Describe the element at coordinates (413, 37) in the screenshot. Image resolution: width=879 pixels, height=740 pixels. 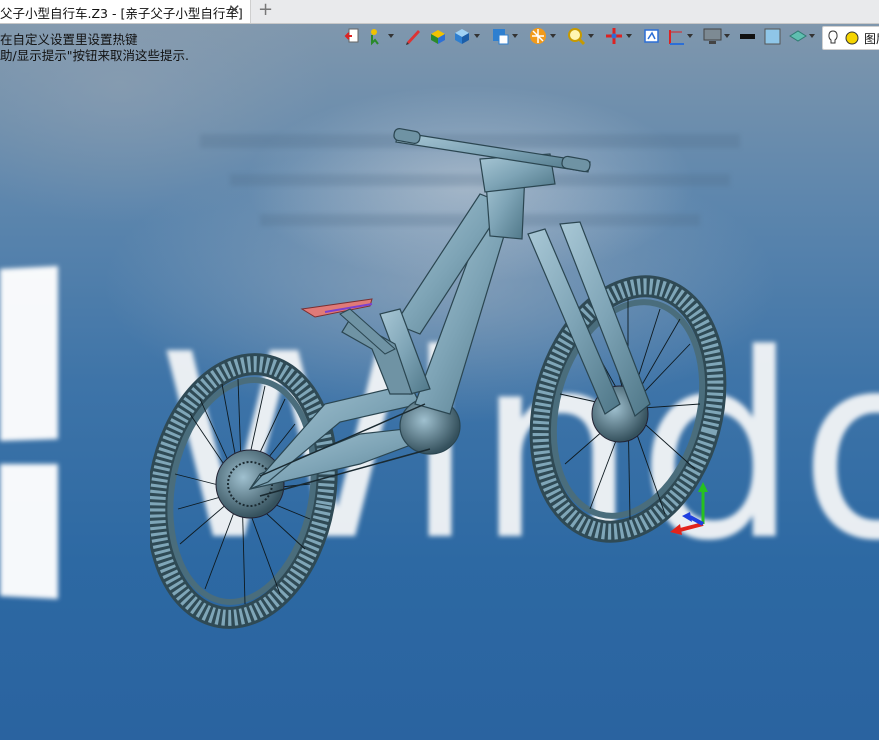
I see `pen-icon` at that location.